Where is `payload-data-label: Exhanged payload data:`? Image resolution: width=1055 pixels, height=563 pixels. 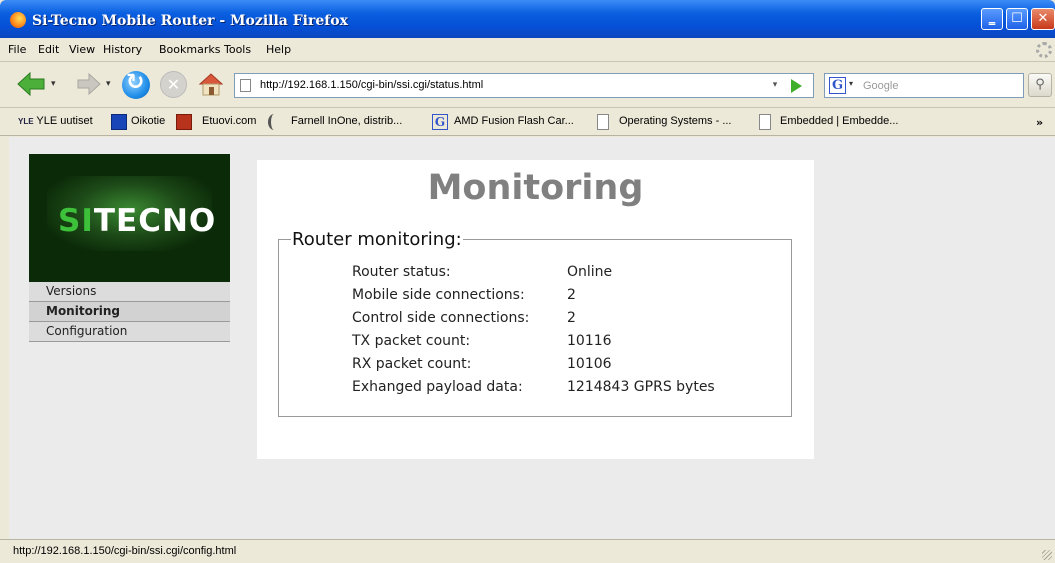 payload-data-label: Exhanged payload data: is located at coordinates (437, 387).